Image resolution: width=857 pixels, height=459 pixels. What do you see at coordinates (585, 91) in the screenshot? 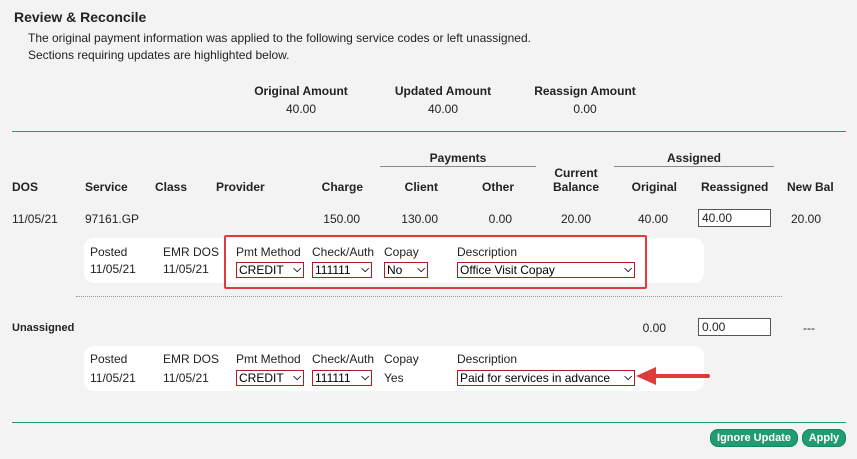
I see `reassign-amount-label: Reassign Amount` at bounding box center [585, 91].